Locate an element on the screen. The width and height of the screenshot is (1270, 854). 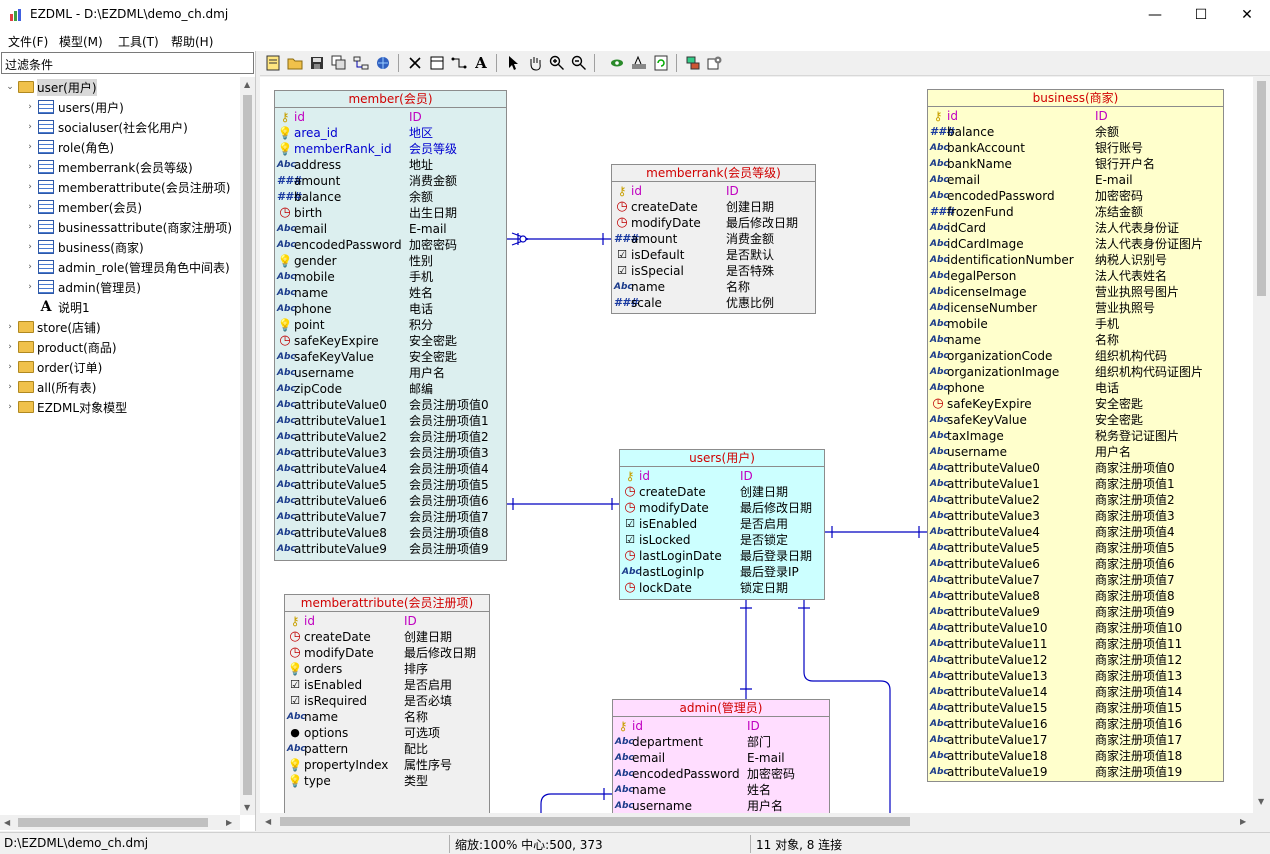
zoom-in-icon is located at coordinates (557, 63).